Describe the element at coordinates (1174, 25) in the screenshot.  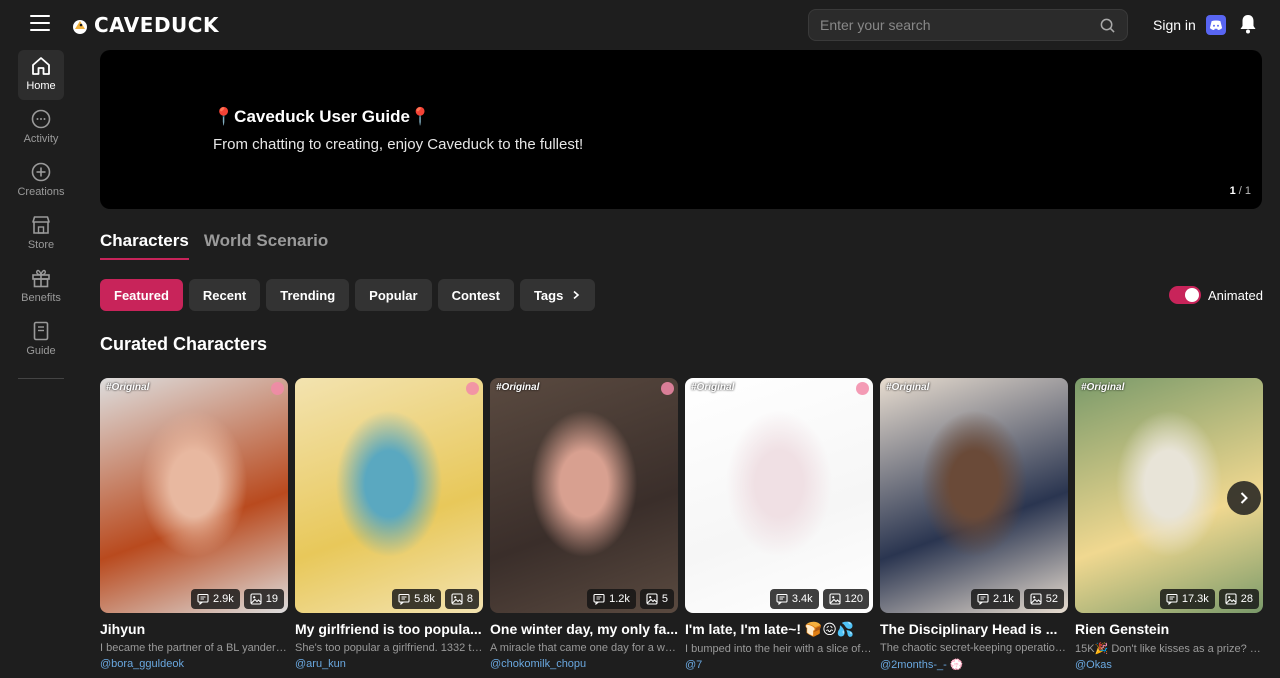
I see `sign-in-link: Sign in` at that location.